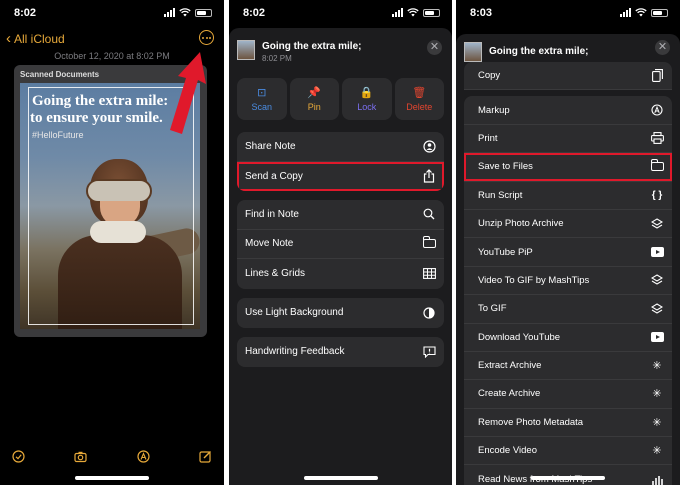 The image size is (680, 485). Describe the element at coordinates (568, 110) in the screenshot. I see `markup-row: Markup` at that location.